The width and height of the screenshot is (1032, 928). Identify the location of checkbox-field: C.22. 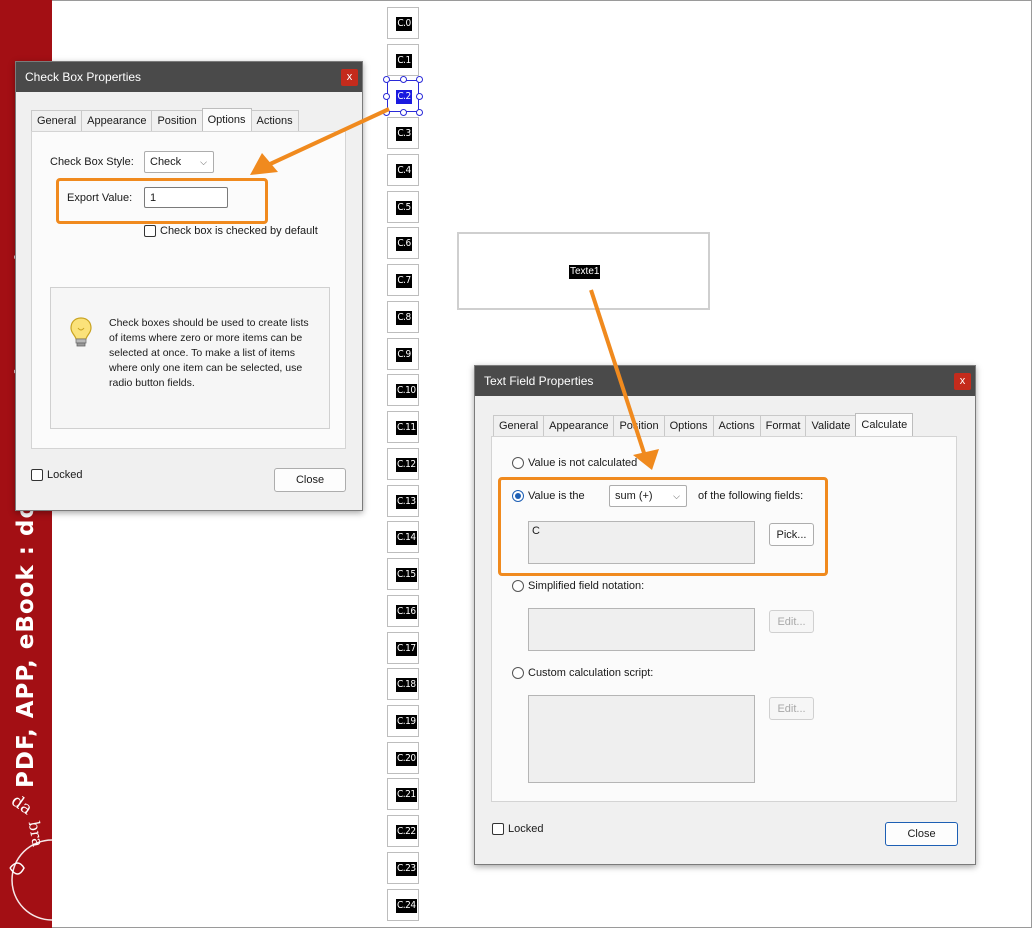
(403, 831).